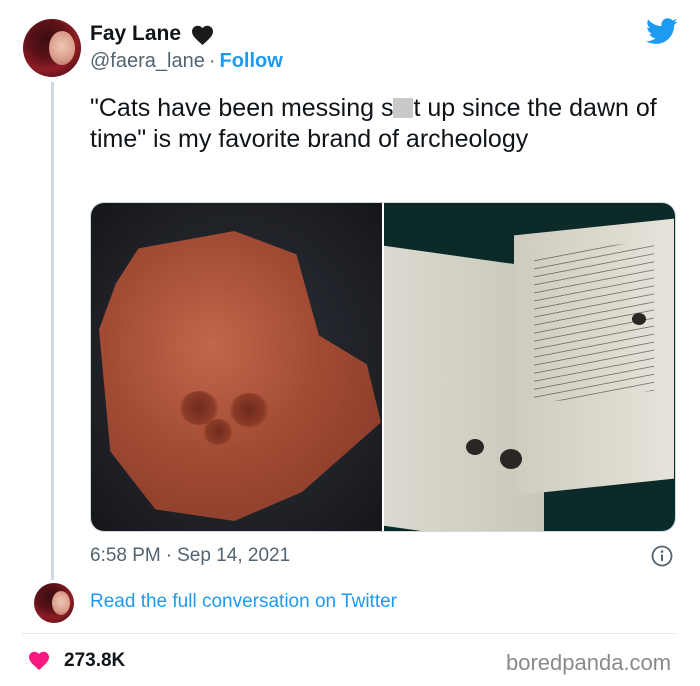 This screenshot has width=700, height=686. What do you see at coordinates (242, 108) in the screenshot?
I see `tweet-text-start: "Cats have been messing s` at bounding box center [242, 108].